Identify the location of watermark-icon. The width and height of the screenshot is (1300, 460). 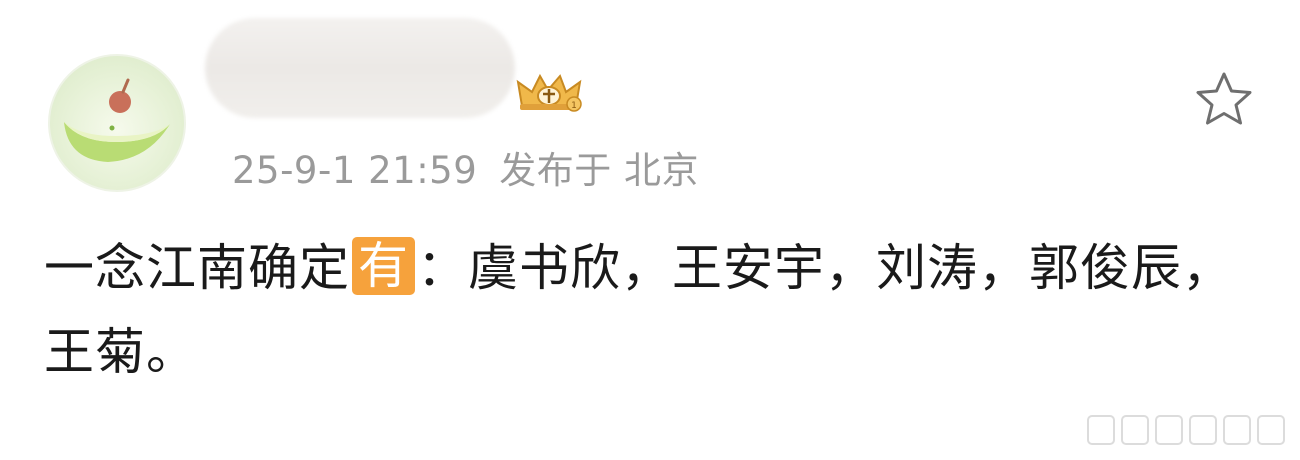
(1186, 430).